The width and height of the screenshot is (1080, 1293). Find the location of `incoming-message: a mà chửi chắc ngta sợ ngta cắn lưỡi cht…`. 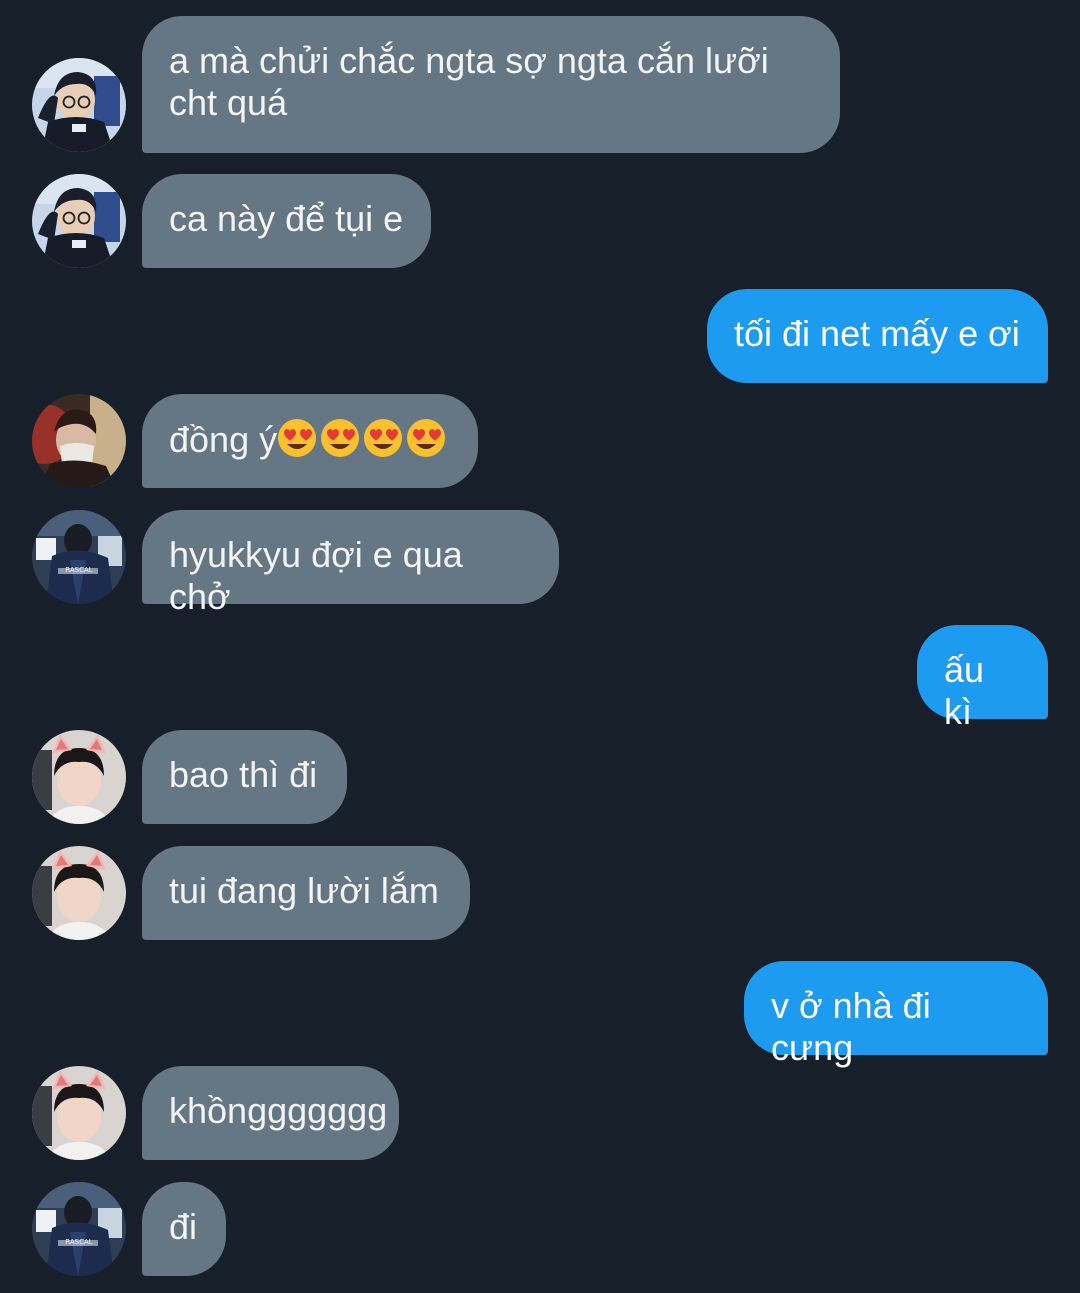

incoming-message: a mà chửi chắc ngta sợ ngta cắn lưỡi cht… is located at coordinates (540, 84).